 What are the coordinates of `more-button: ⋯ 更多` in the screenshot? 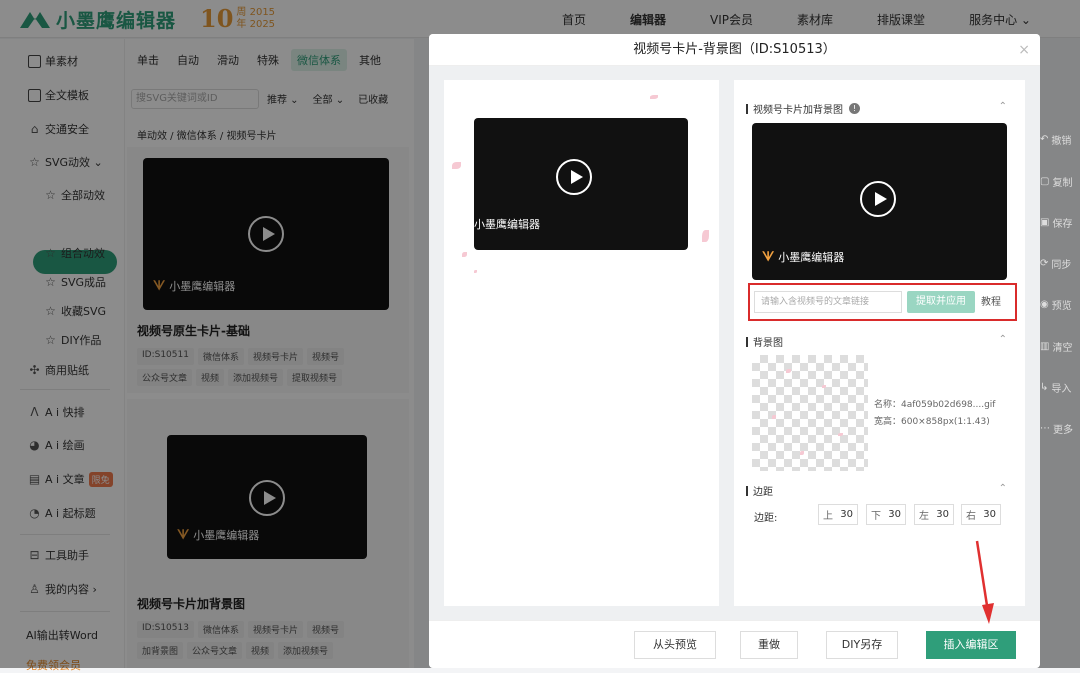 It's located at (1060, 428).